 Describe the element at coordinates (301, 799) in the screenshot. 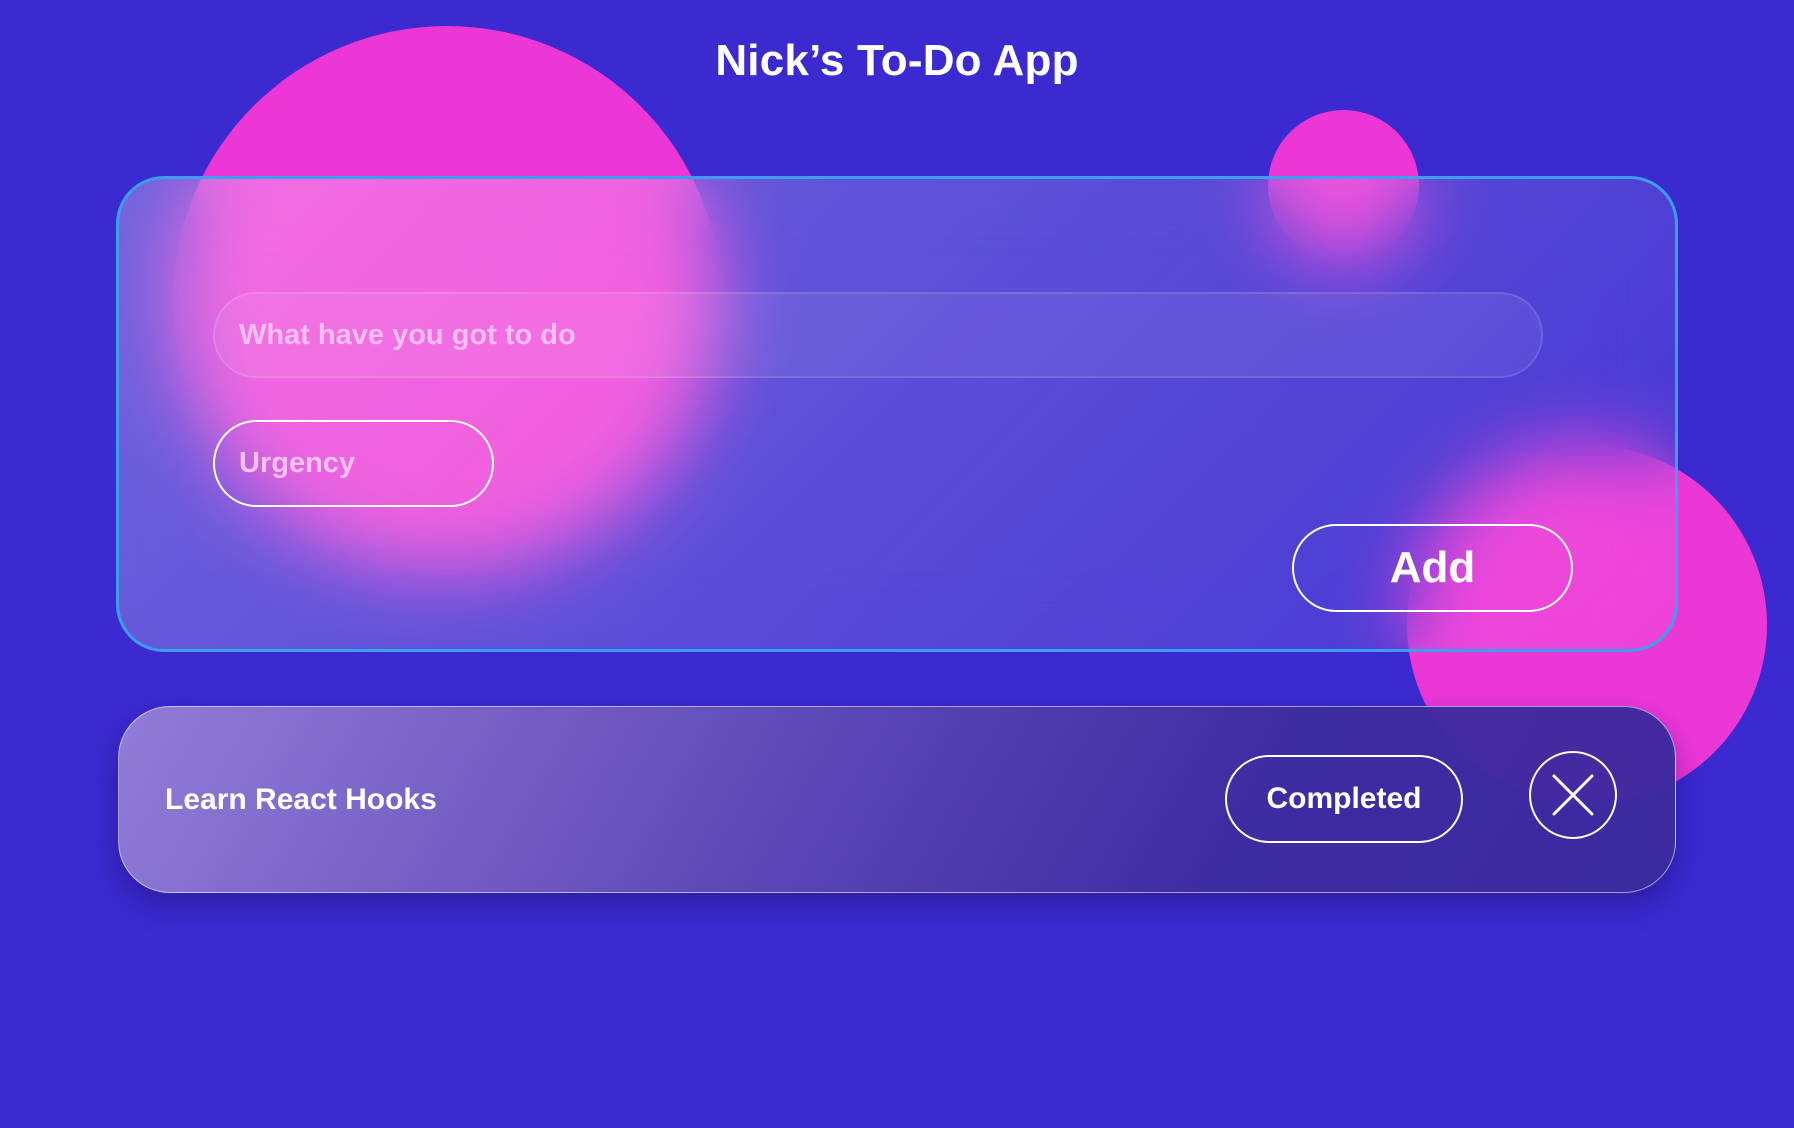

I see `todo-item-text: Learn React Hooks` at that location.